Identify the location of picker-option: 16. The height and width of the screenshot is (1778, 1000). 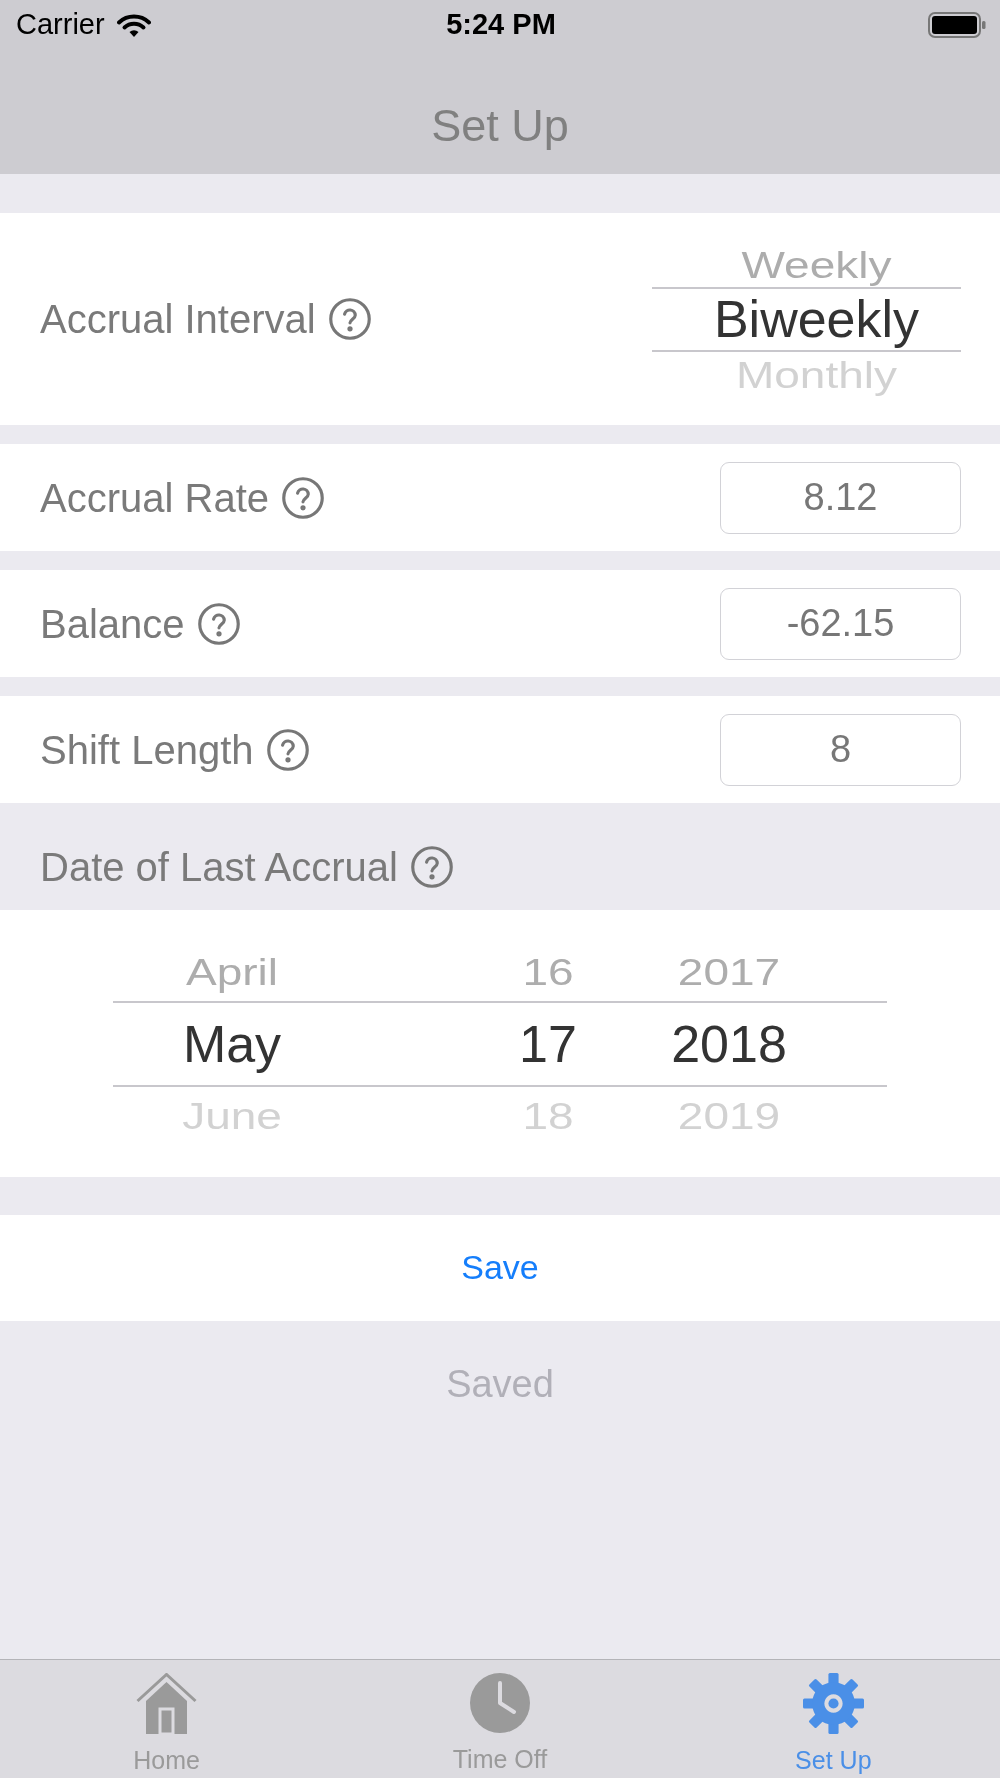
(548, 971).